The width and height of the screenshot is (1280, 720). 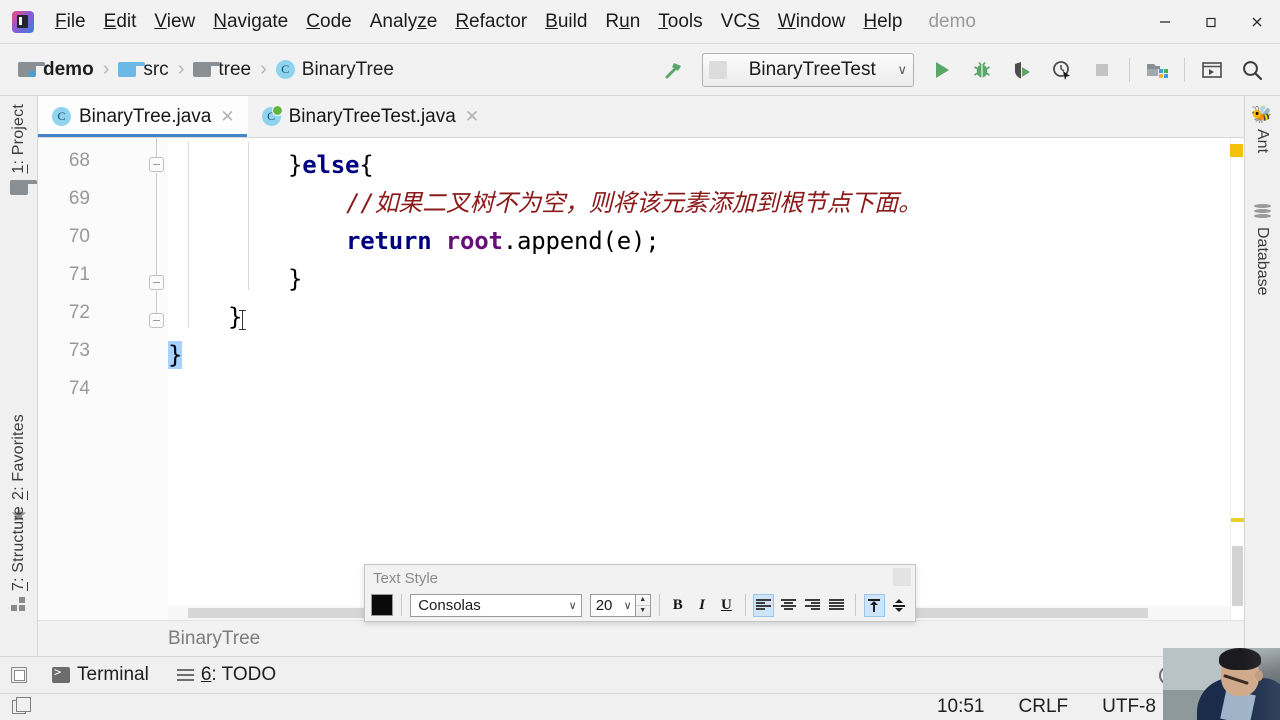 I want to click on menu-run: Run, so click(x=622, y=22).